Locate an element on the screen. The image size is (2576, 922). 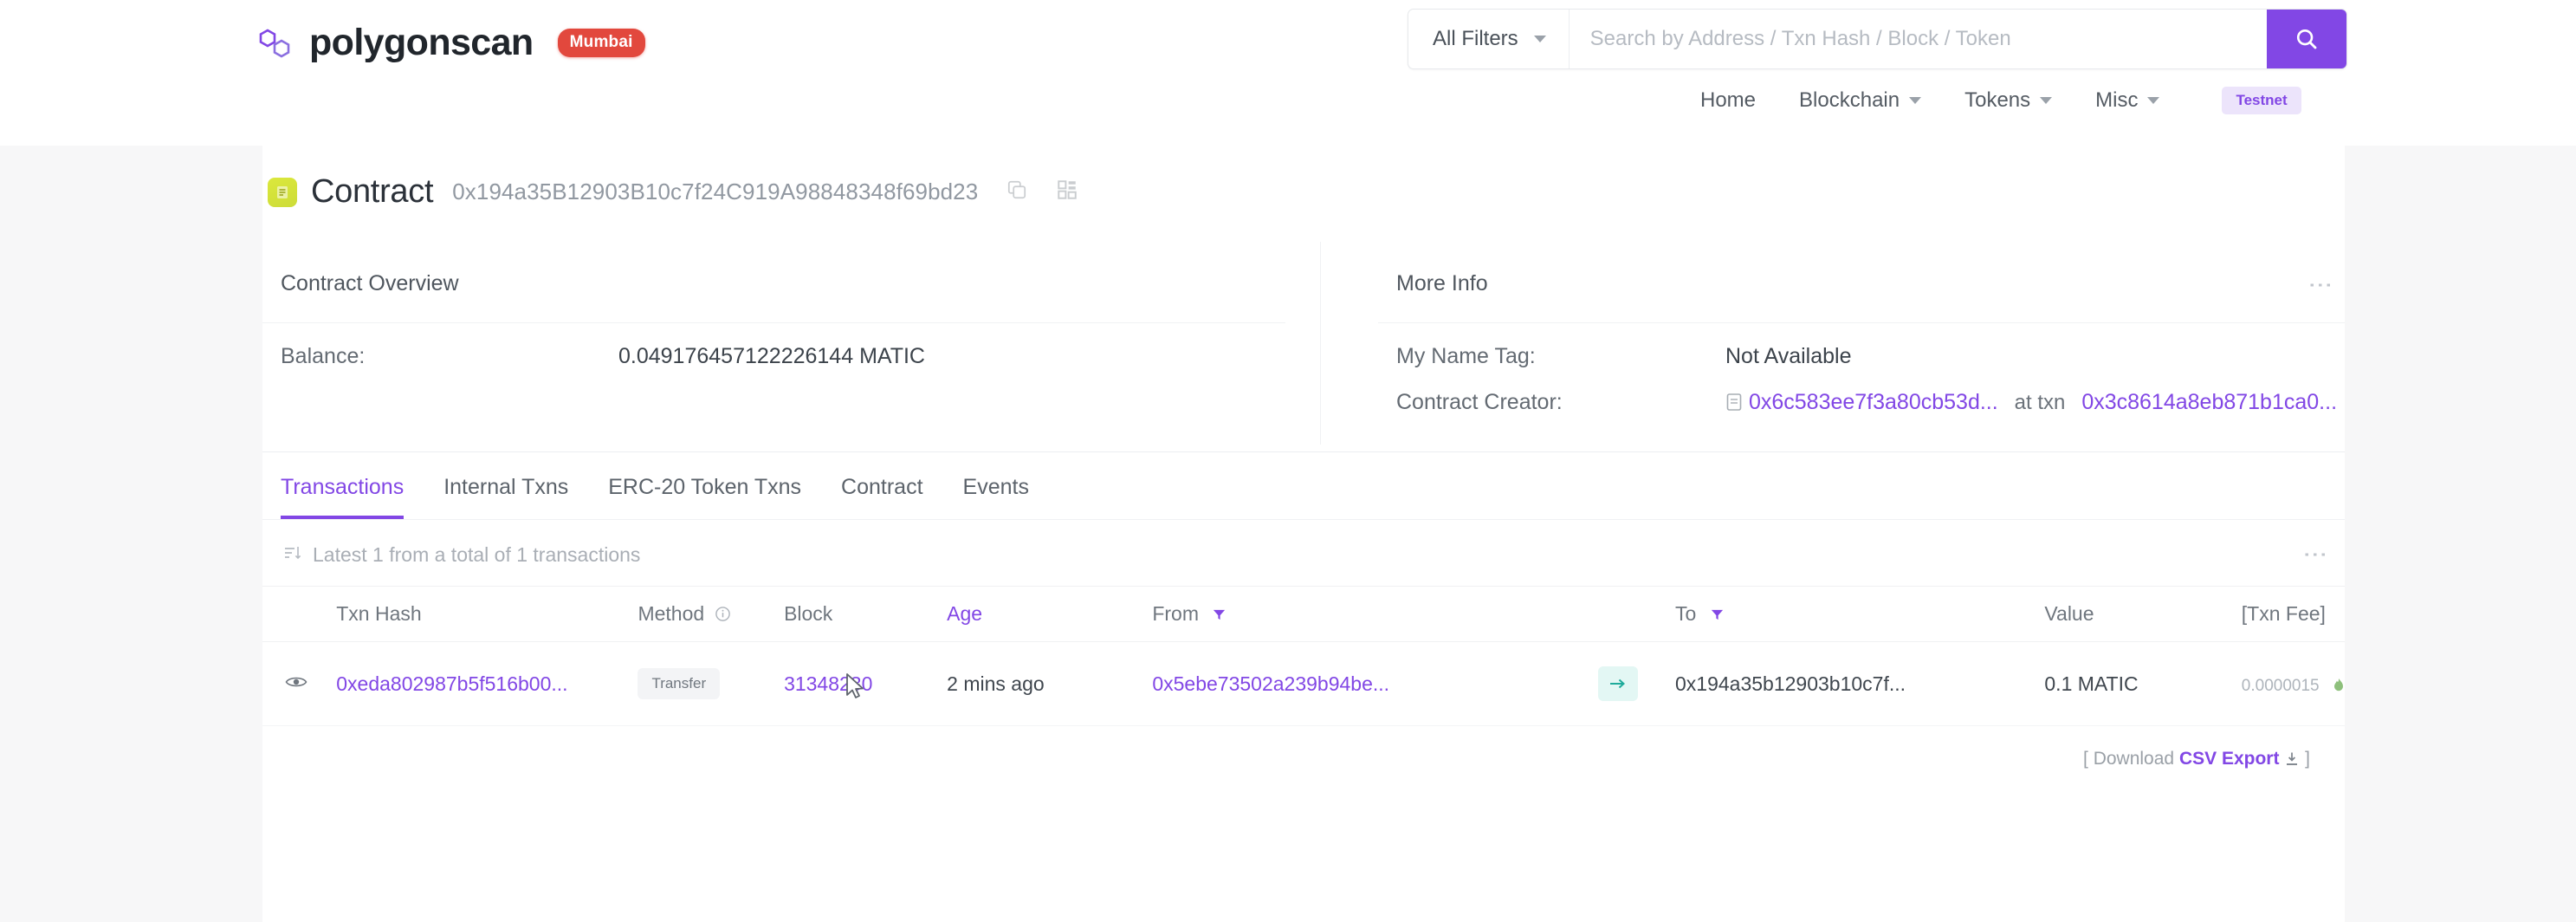
search-bar: All Filters is located at coordinates (1877, 39).